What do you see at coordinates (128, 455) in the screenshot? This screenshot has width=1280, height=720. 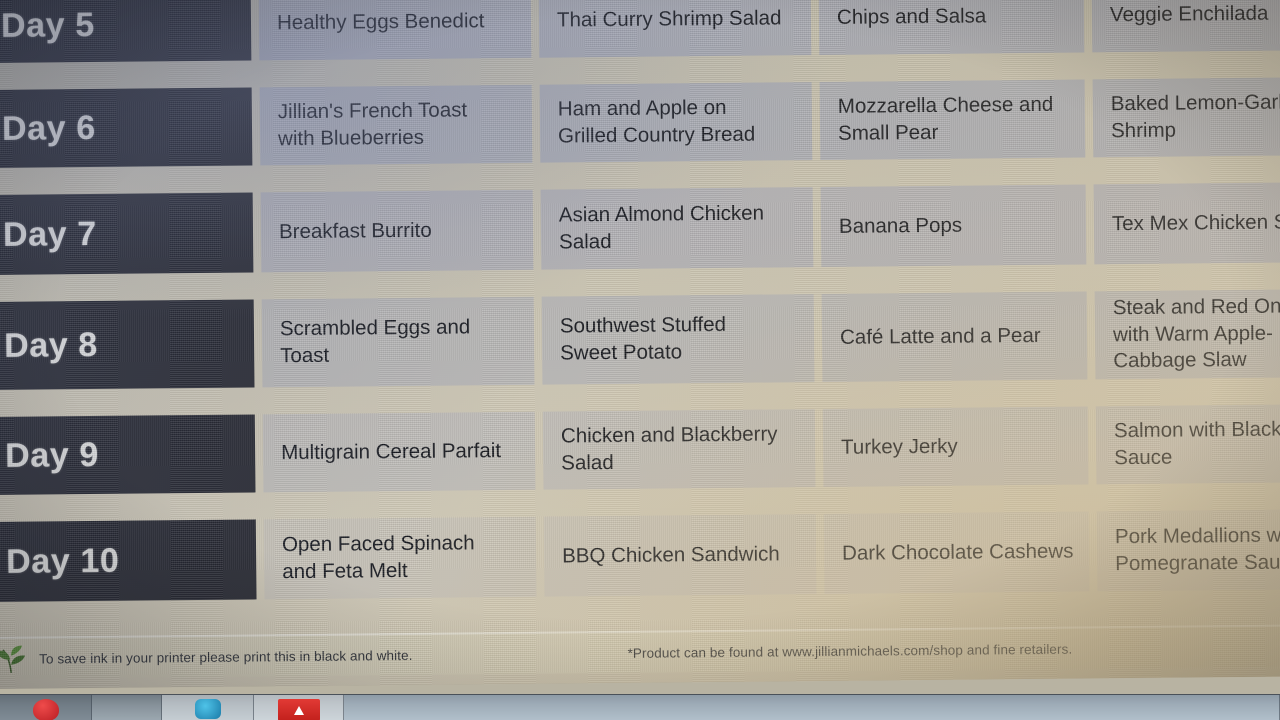 I see `day-label-cell: Day 9` at bounding box center [128, 455].